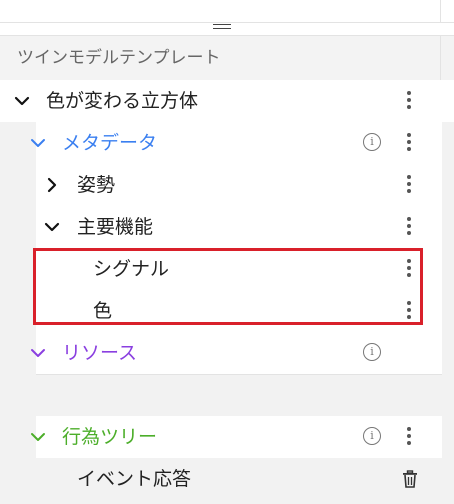  Describe the element at coordinates (110, 437) in the screenshot. I see `tree-item-label: 行為ツリー` at that location.